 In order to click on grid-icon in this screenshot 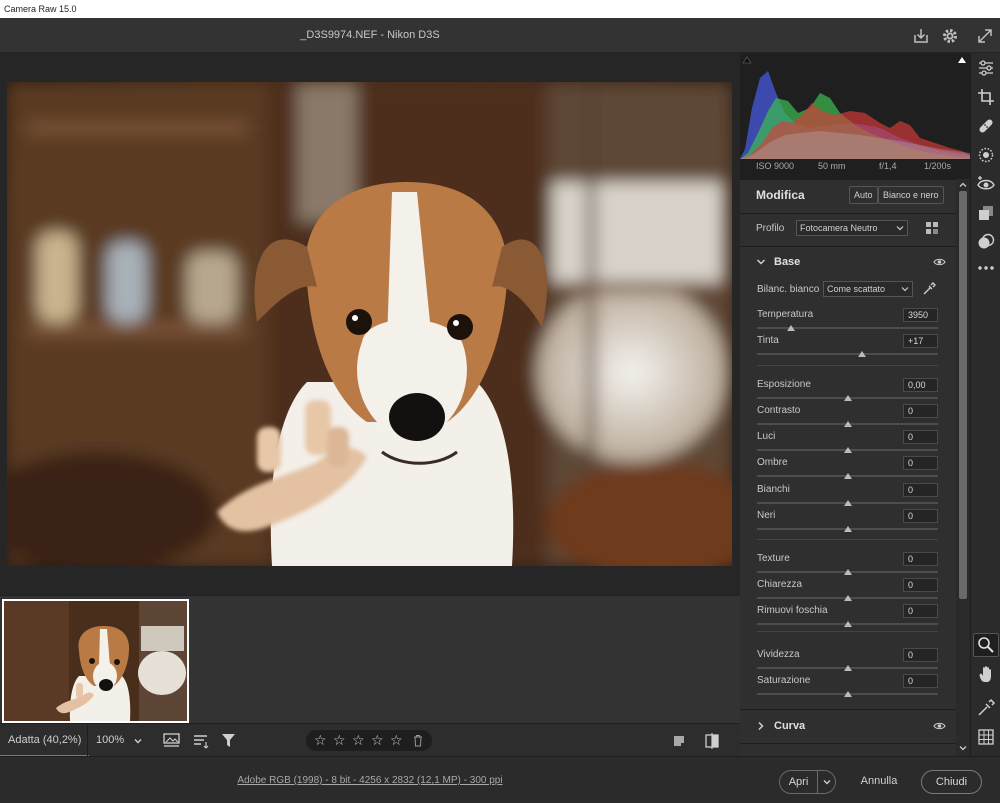, I will do `click(986, 737)`.